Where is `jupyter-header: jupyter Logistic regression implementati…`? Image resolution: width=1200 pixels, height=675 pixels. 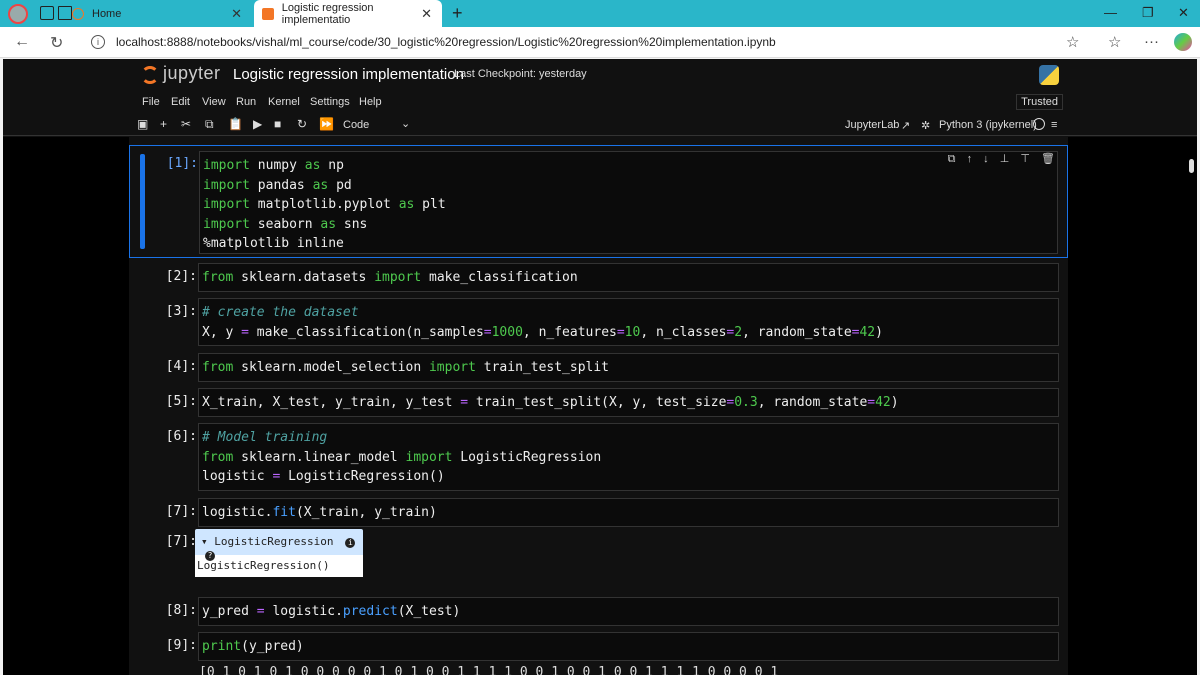 jupyter-header: jupyter Logistic regression implementati… is located at coordinates (600, 75).